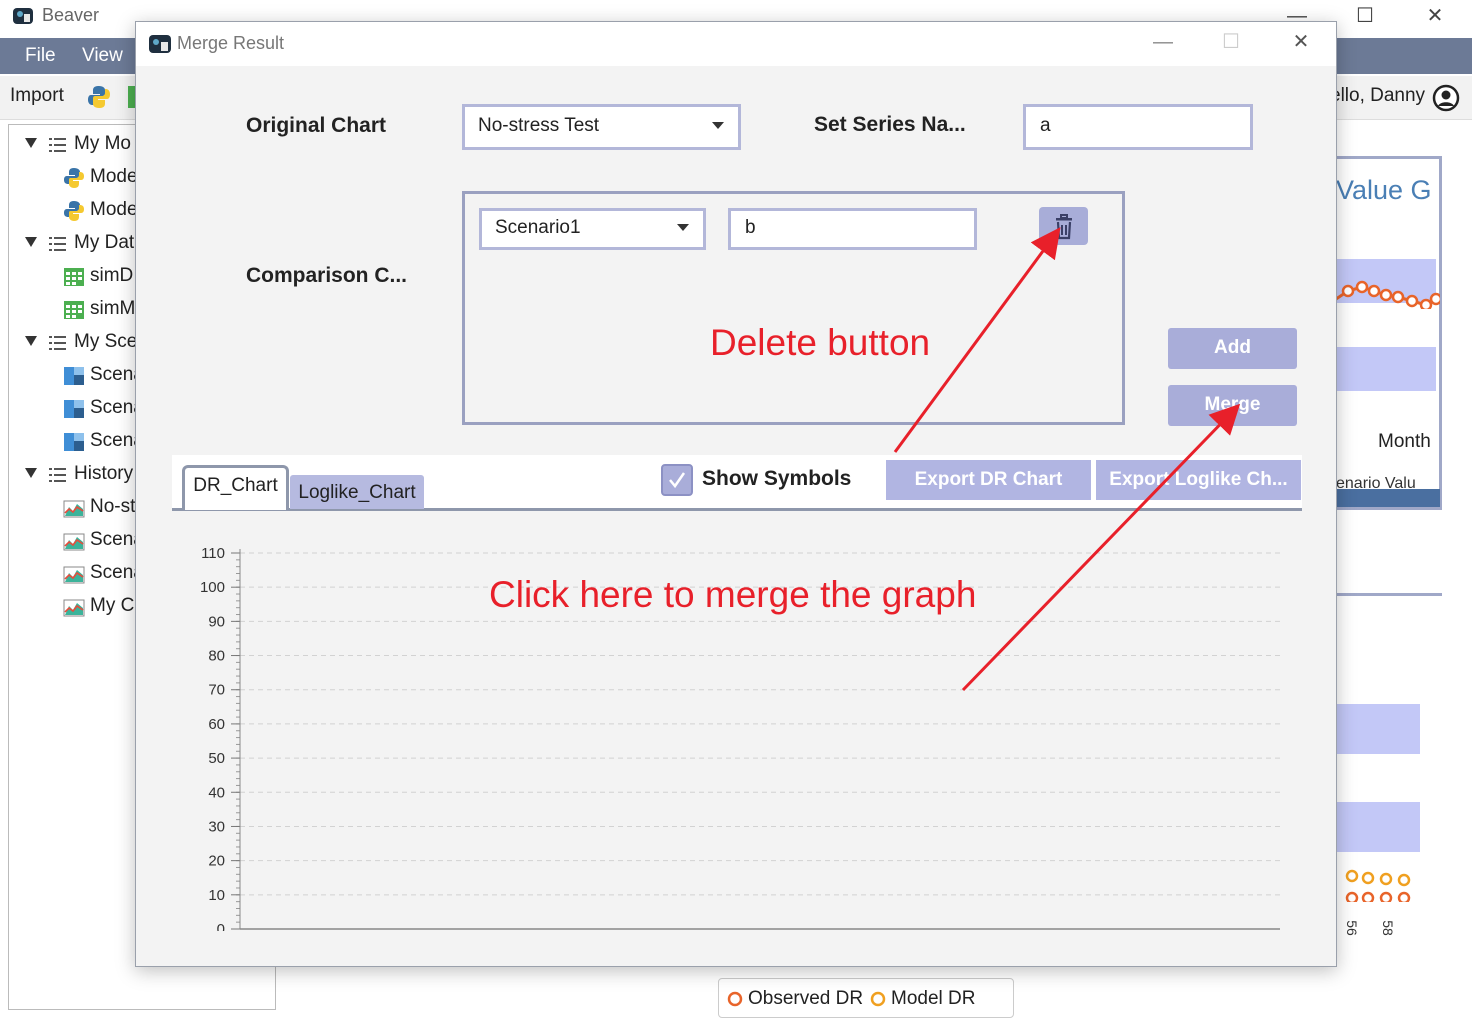  I want to click on comparison-scenario-value: Scenario1, so click(538, 227).